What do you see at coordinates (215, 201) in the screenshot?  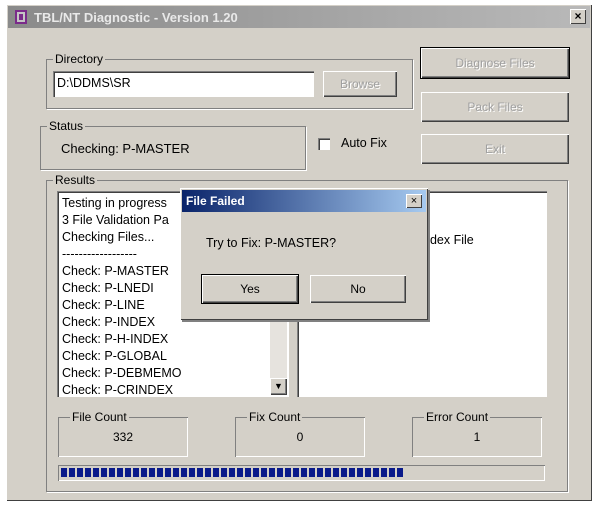 I see `dialog-title: File Failed` at bounding box center [215, 201].